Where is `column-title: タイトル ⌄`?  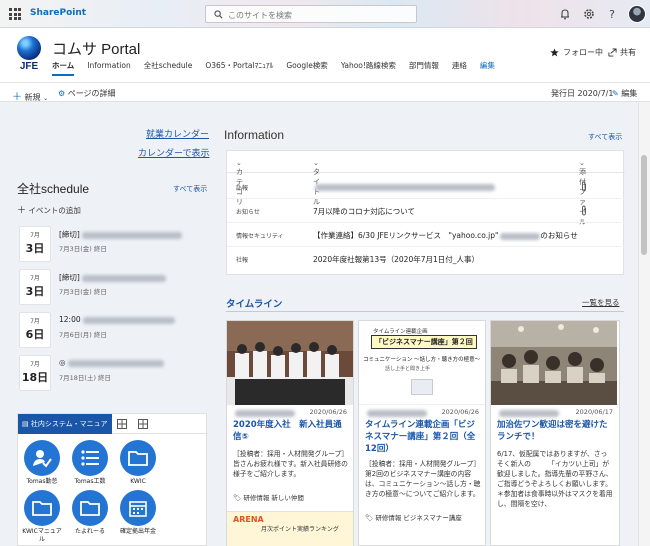
column-title: タイトル ⌄ is located at coordinates (316, 182).